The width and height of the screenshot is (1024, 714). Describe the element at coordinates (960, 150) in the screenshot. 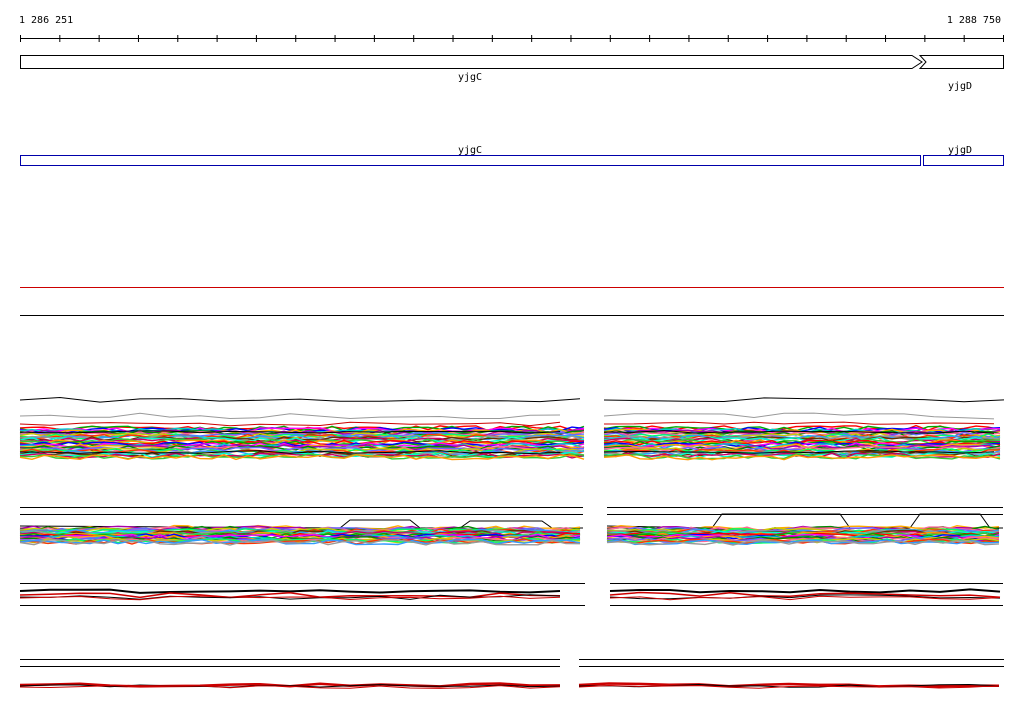

I see `transcript-label-yjgD: yjgD` at that location.